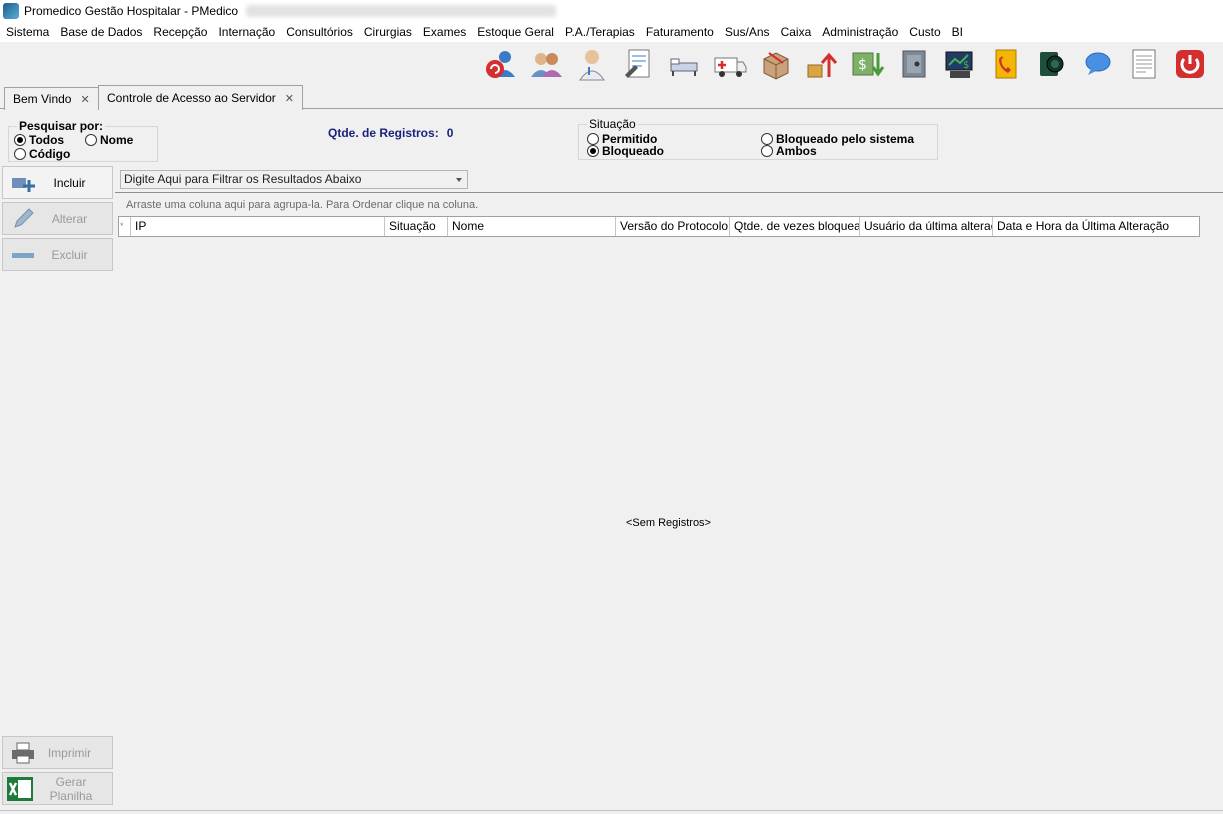 The image size is (1223, 814). I want to click on radio-nome: Nome, so click(109, 140).